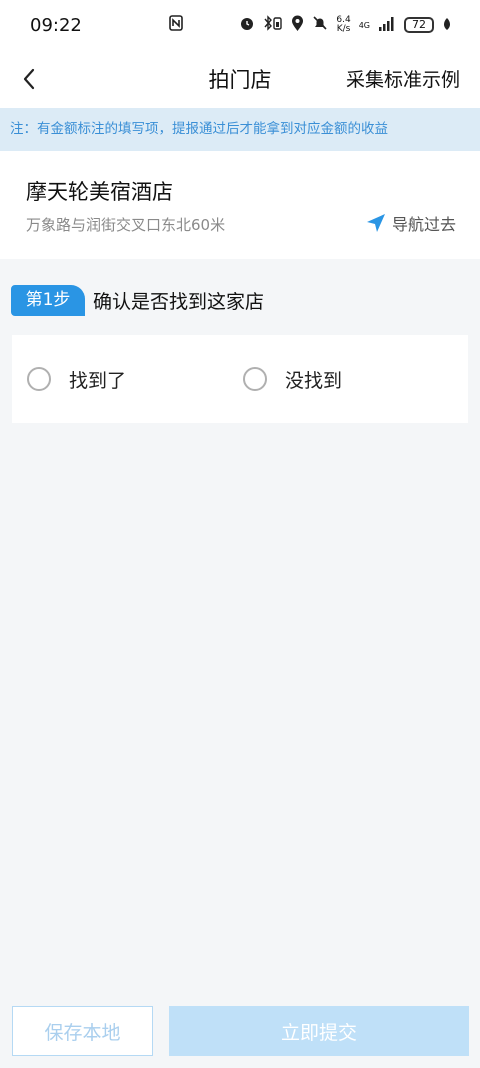  What do you see at coordinates (82, 1031) in the screenshot?
I see `save-local-button: 保存本地` at bounding box center [82, 1031].